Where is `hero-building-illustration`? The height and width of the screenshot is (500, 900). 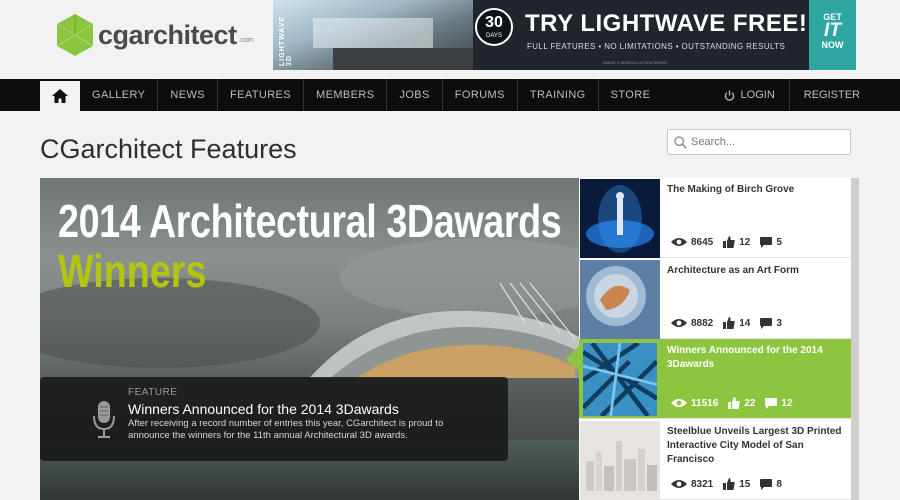 hero-building-illustration is located at coordinates (444, 330).